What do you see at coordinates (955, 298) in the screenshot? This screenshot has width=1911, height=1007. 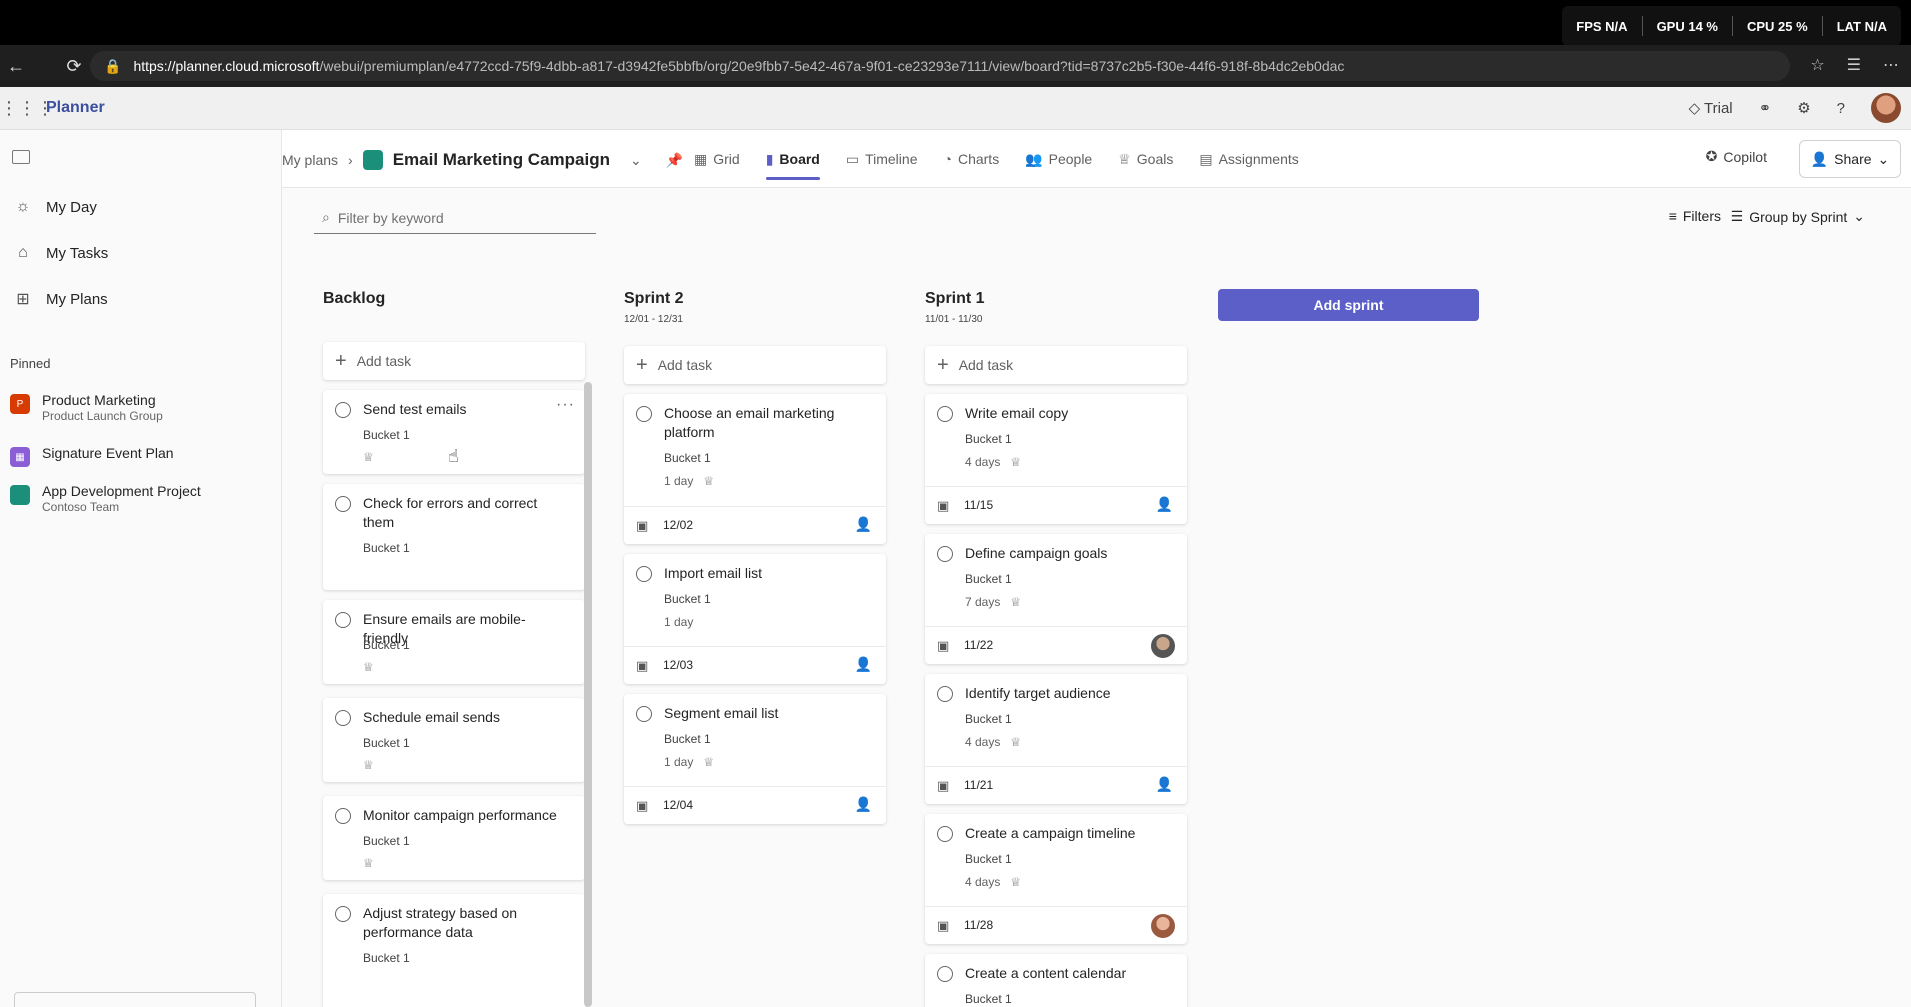 I see `column-title: Sprint 1` at bounding box center [955, 298].